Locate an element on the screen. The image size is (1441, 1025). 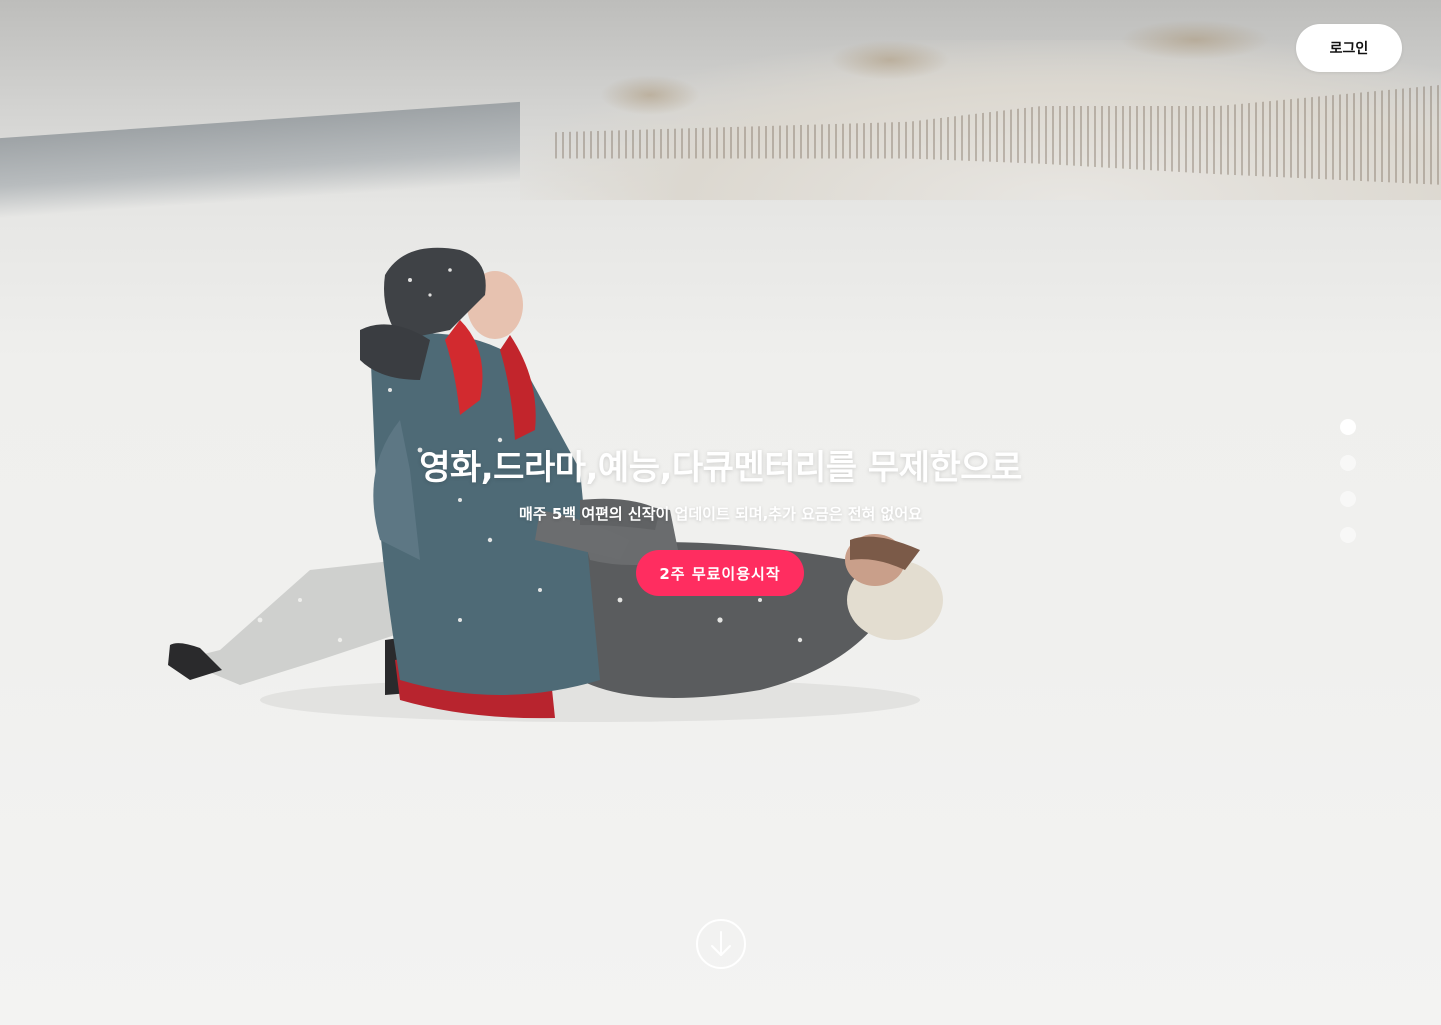
hero-headline: 영화,드라마,예능,다큐멘터리를 무제한으로 is located at coordinates (720, 468).